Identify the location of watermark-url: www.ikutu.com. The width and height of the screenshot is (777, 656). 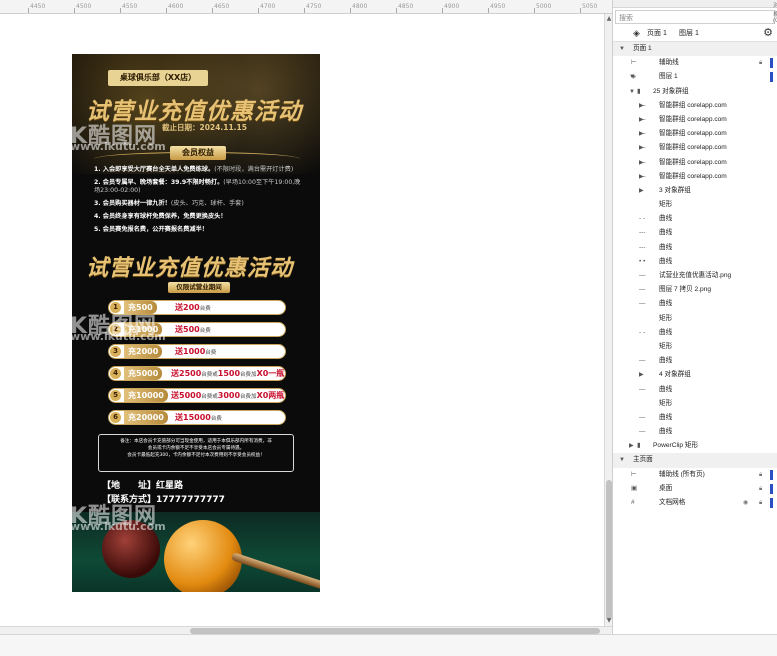
(119, 146).